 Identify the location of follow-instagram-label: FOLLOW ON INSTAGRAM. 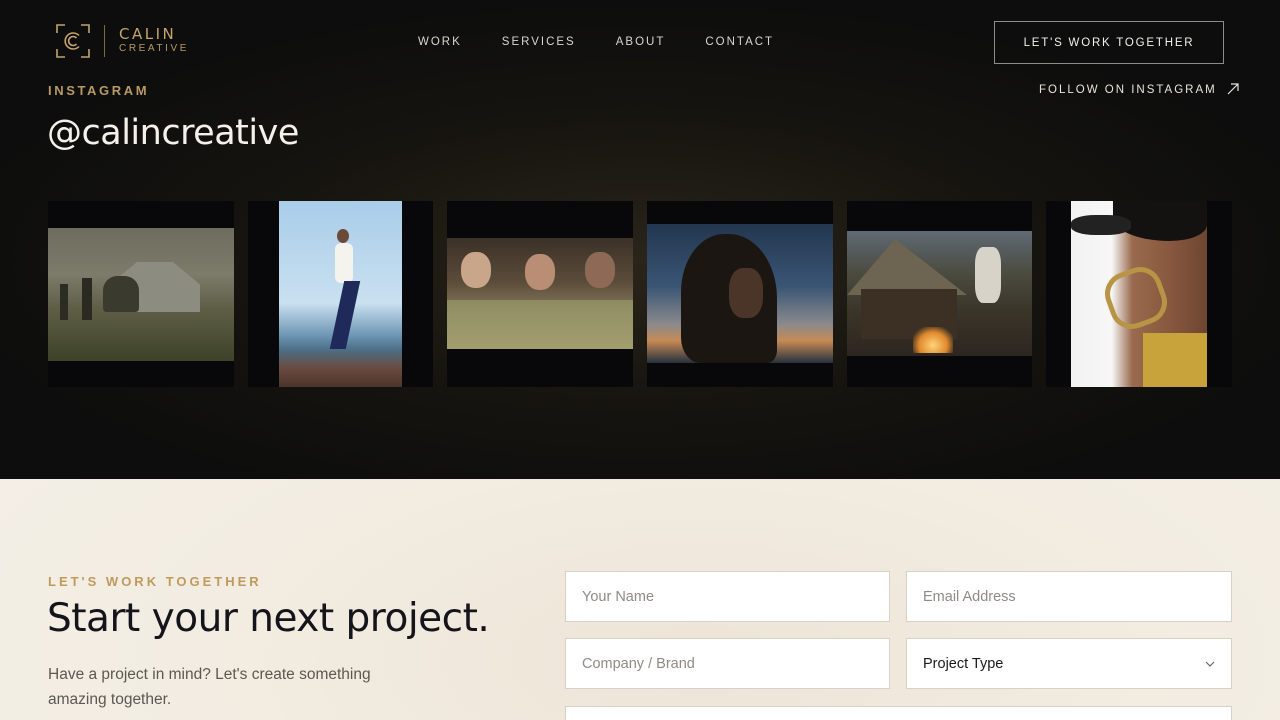
(1128, 90).